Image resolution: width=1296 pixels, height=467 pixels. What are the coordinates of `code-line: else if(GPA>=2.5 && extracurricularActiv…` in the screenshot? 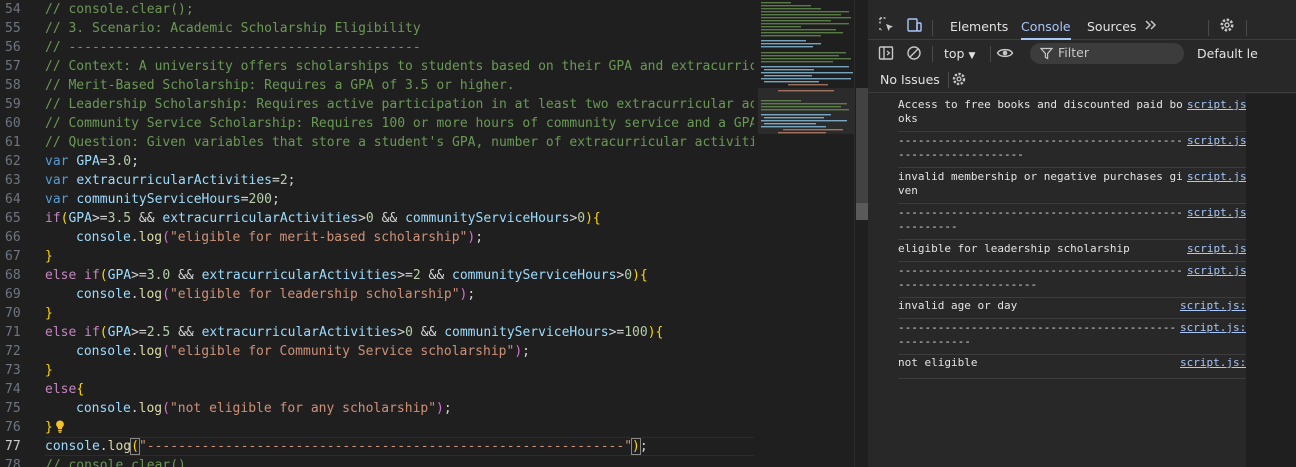 It's located at (399, 332).